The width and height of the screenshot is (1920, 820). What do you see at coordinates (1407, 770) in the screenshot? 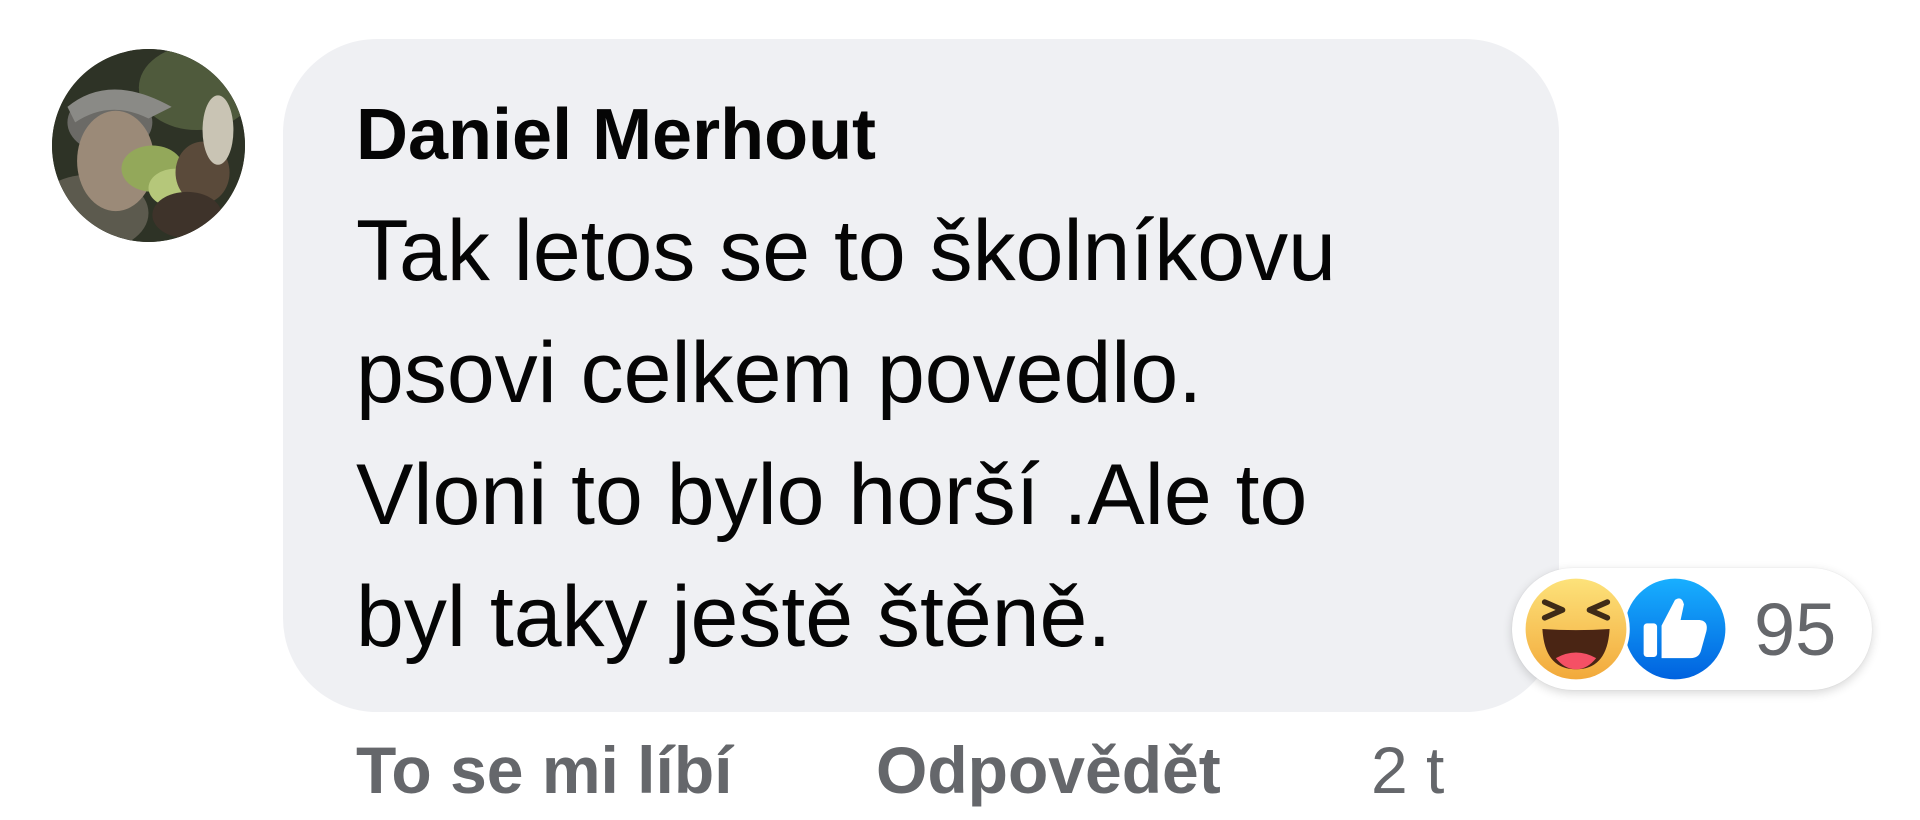
I see `comment-timestamp: 2 t` at bounding box center [1407, 770].